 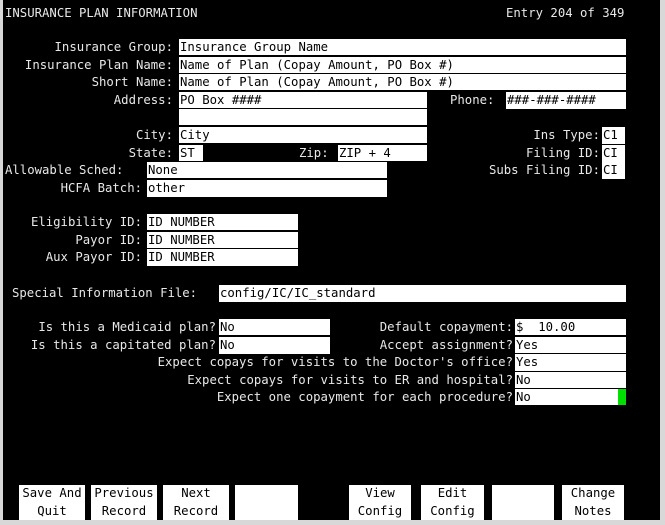 What do you see at coordinates (222, 222) in the screenshot?
I see `eligibility-id-field: ID NUMBER` at bounding box center [222, 222].